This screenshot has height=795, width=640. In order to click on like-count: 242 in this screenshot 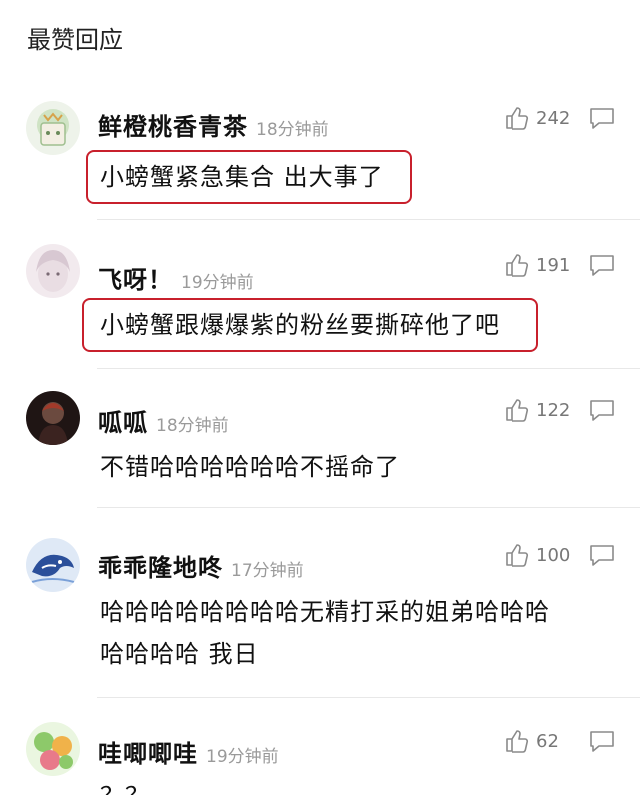, I will do `click(553, 118)`.